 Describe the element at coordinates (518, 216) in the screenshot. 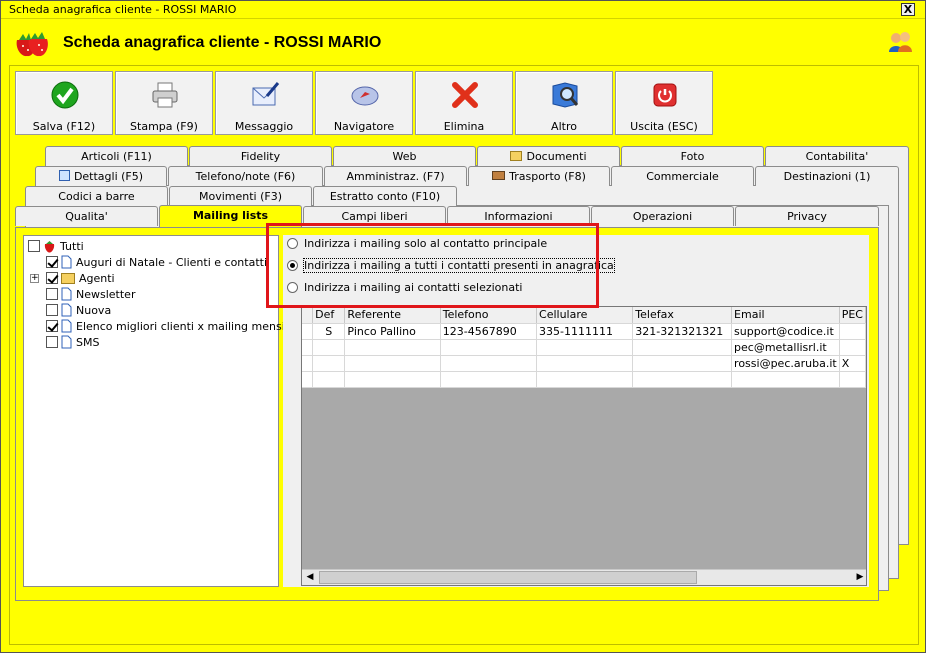

I see `tab-label: Informazioni` at that location.